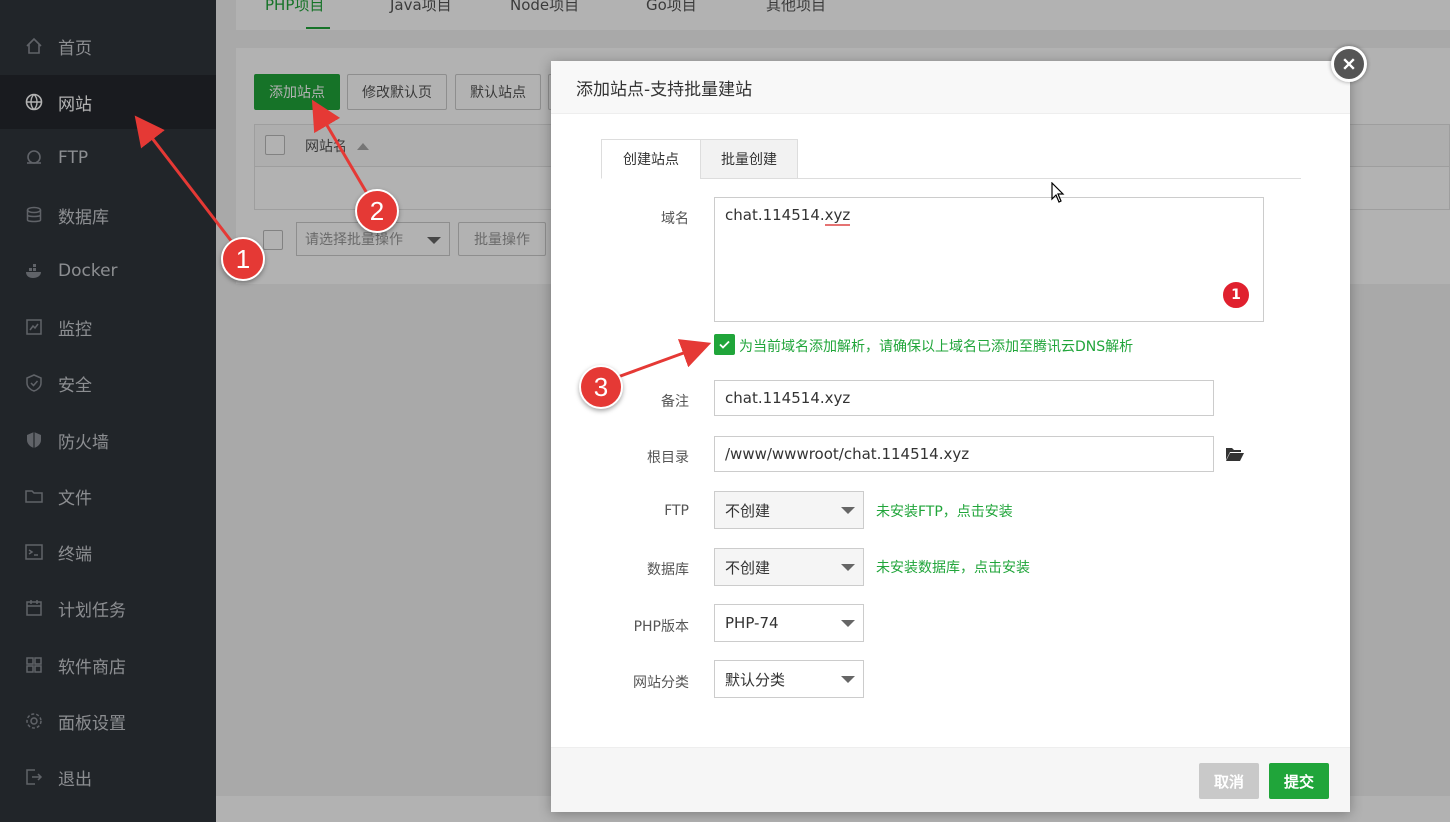 This screenshot has height=822, width=1450. What do you see at coordinates (950, 779) in the screenshot?
I see `dialog-footer: 取消 提交` at bounding box center [950, 779].